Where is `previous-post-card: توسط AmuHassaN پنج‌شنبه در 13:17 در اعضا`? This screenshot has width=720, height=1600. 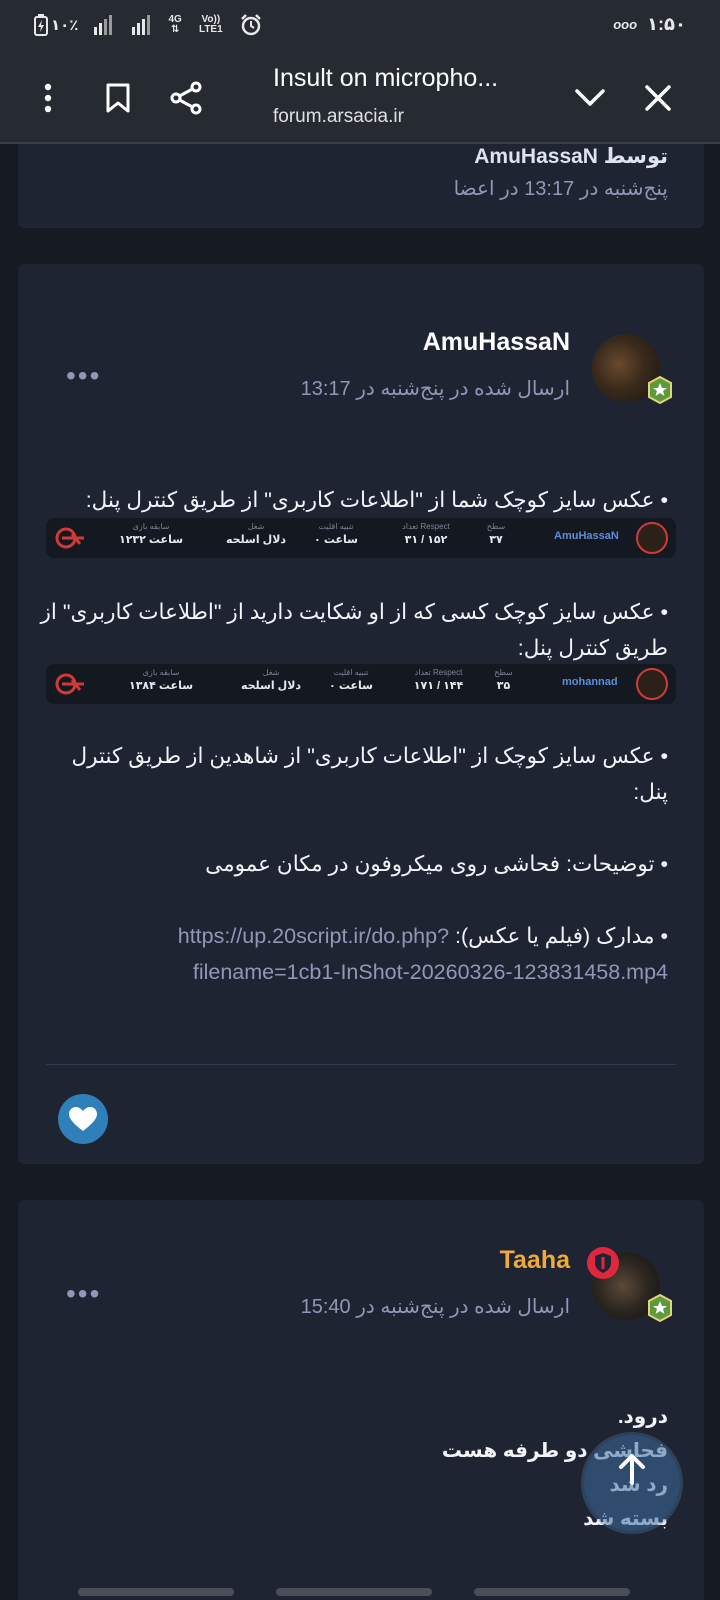 previous-post-card: توسط AmuHassaN پنج‌شنبه در 13:17 در اعضا is located at coordinates (361, 186).